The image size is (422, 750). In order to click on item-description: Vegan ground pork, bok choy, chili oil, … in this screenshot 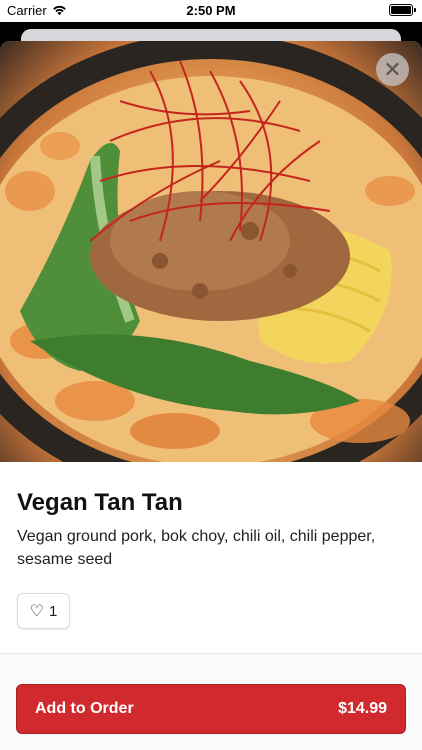, I will do `click(196, 548)`.